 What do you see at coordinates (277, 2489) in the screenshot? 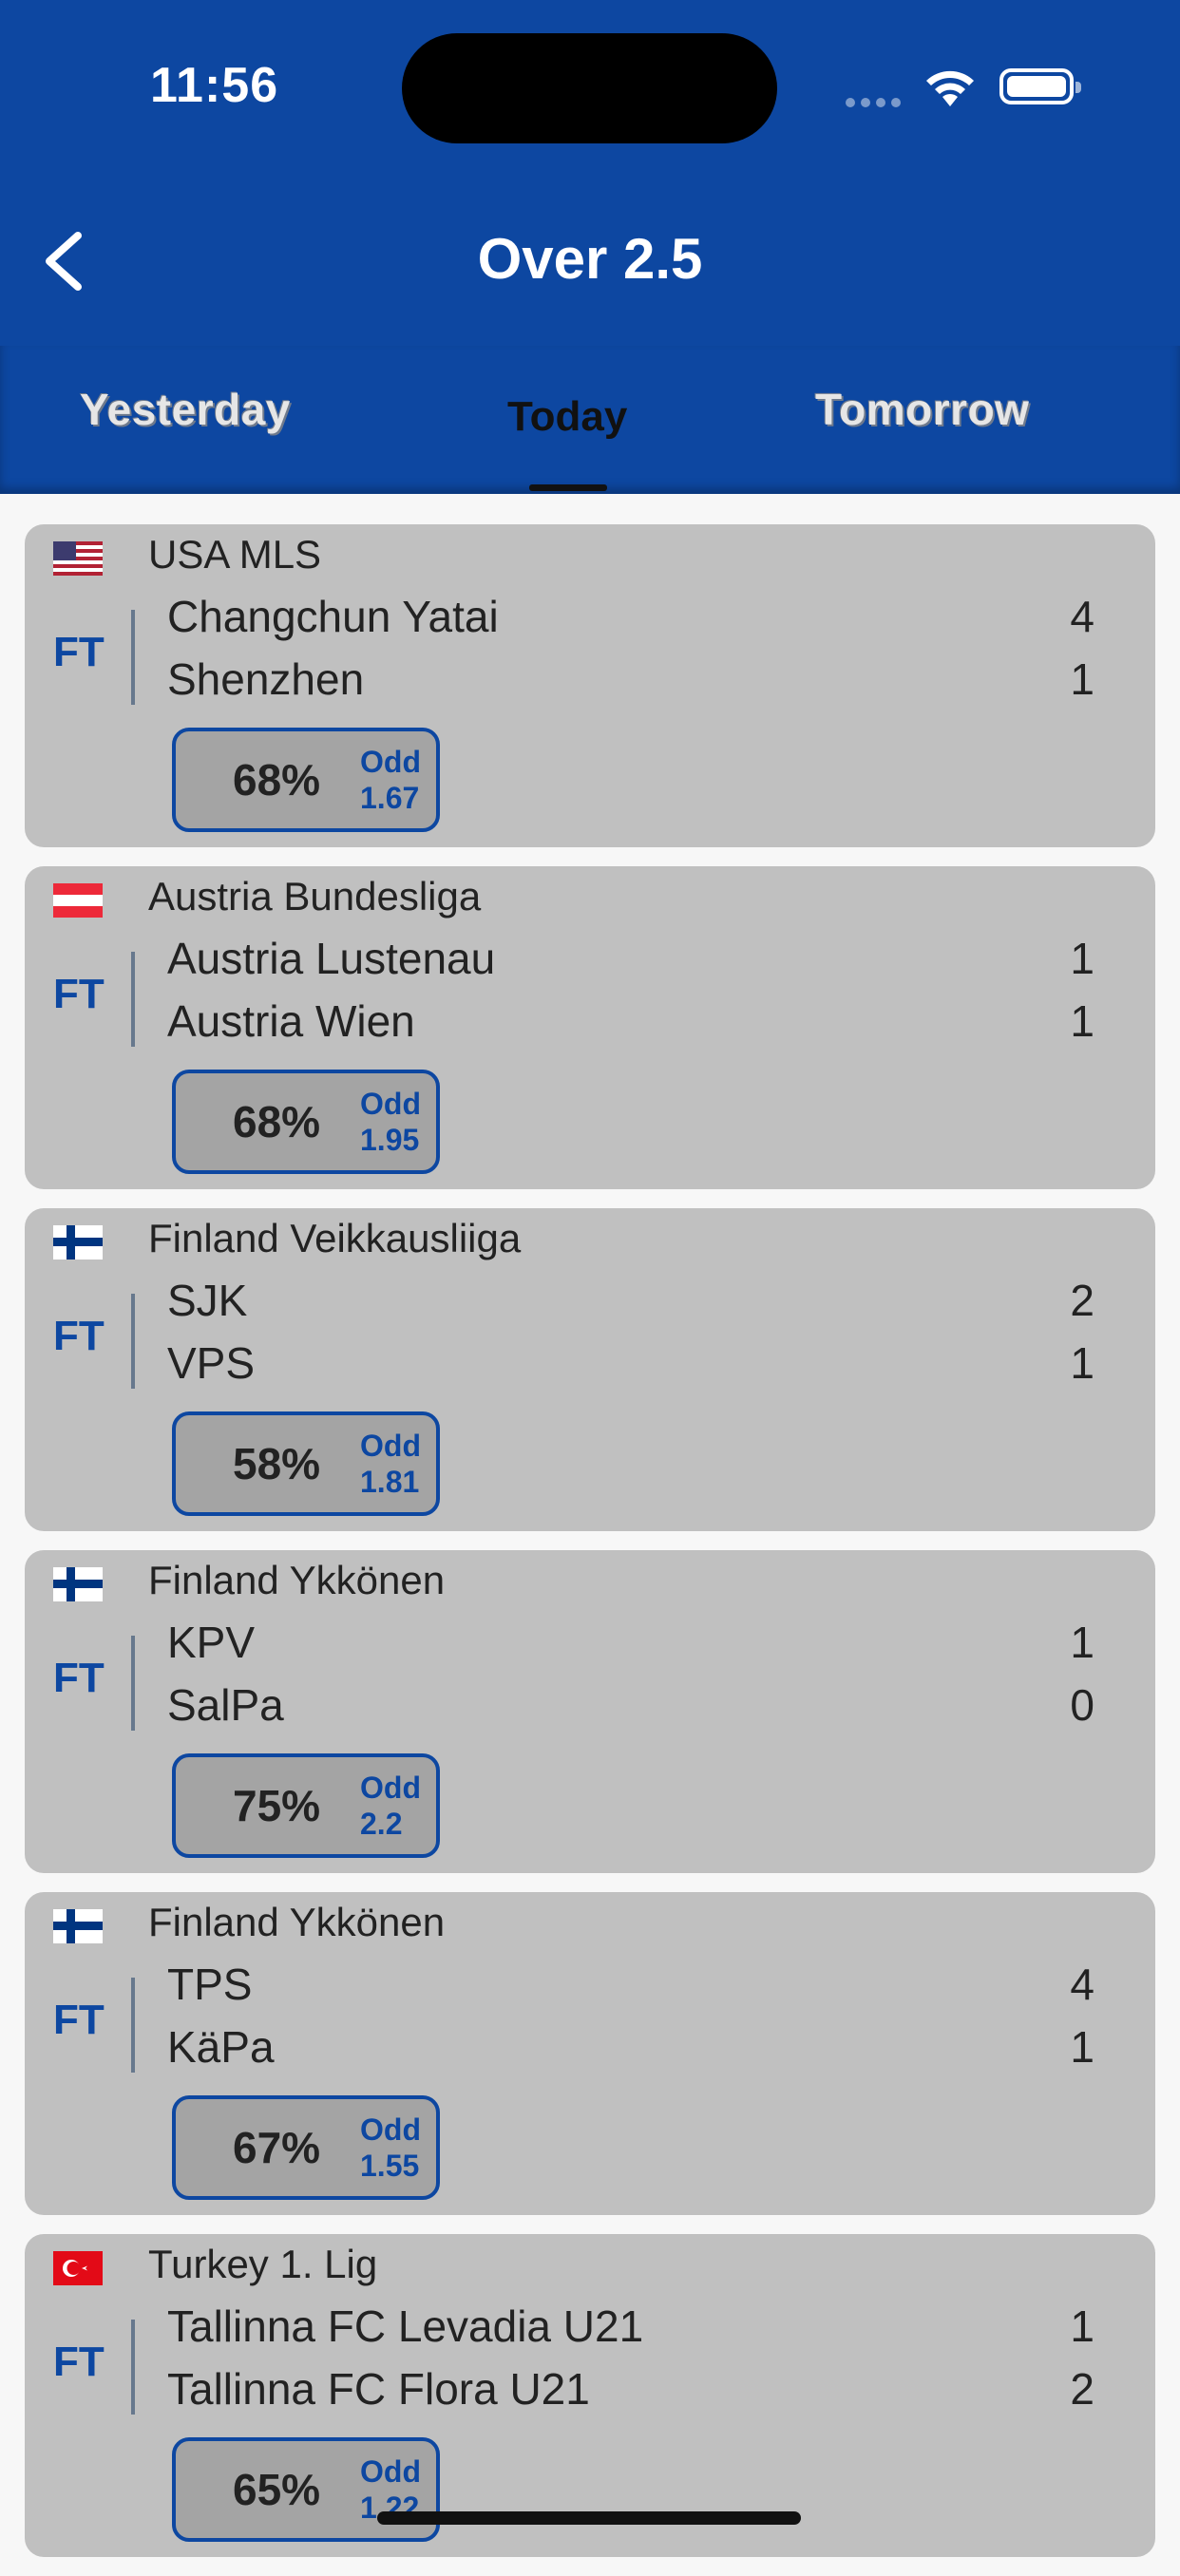
I see `prediction-percent: 65%` at bounding box center [277, 2489].